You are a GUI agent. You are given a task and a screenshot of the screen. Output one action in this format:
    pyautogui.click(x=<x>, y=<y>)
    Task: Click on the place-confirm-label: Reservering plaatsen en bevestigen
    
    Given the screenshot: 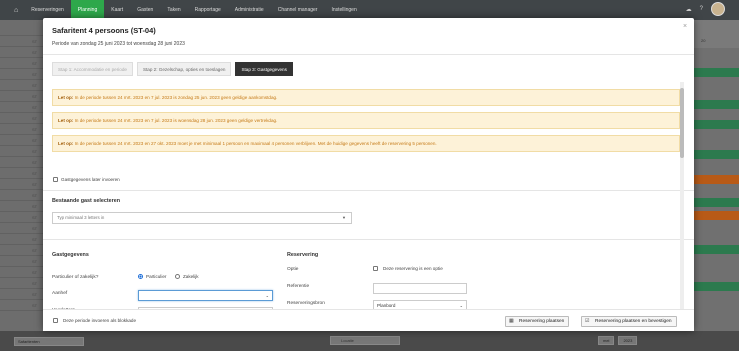 What is the action you would take?
    pyautogui.click(x=633, y=321)
    